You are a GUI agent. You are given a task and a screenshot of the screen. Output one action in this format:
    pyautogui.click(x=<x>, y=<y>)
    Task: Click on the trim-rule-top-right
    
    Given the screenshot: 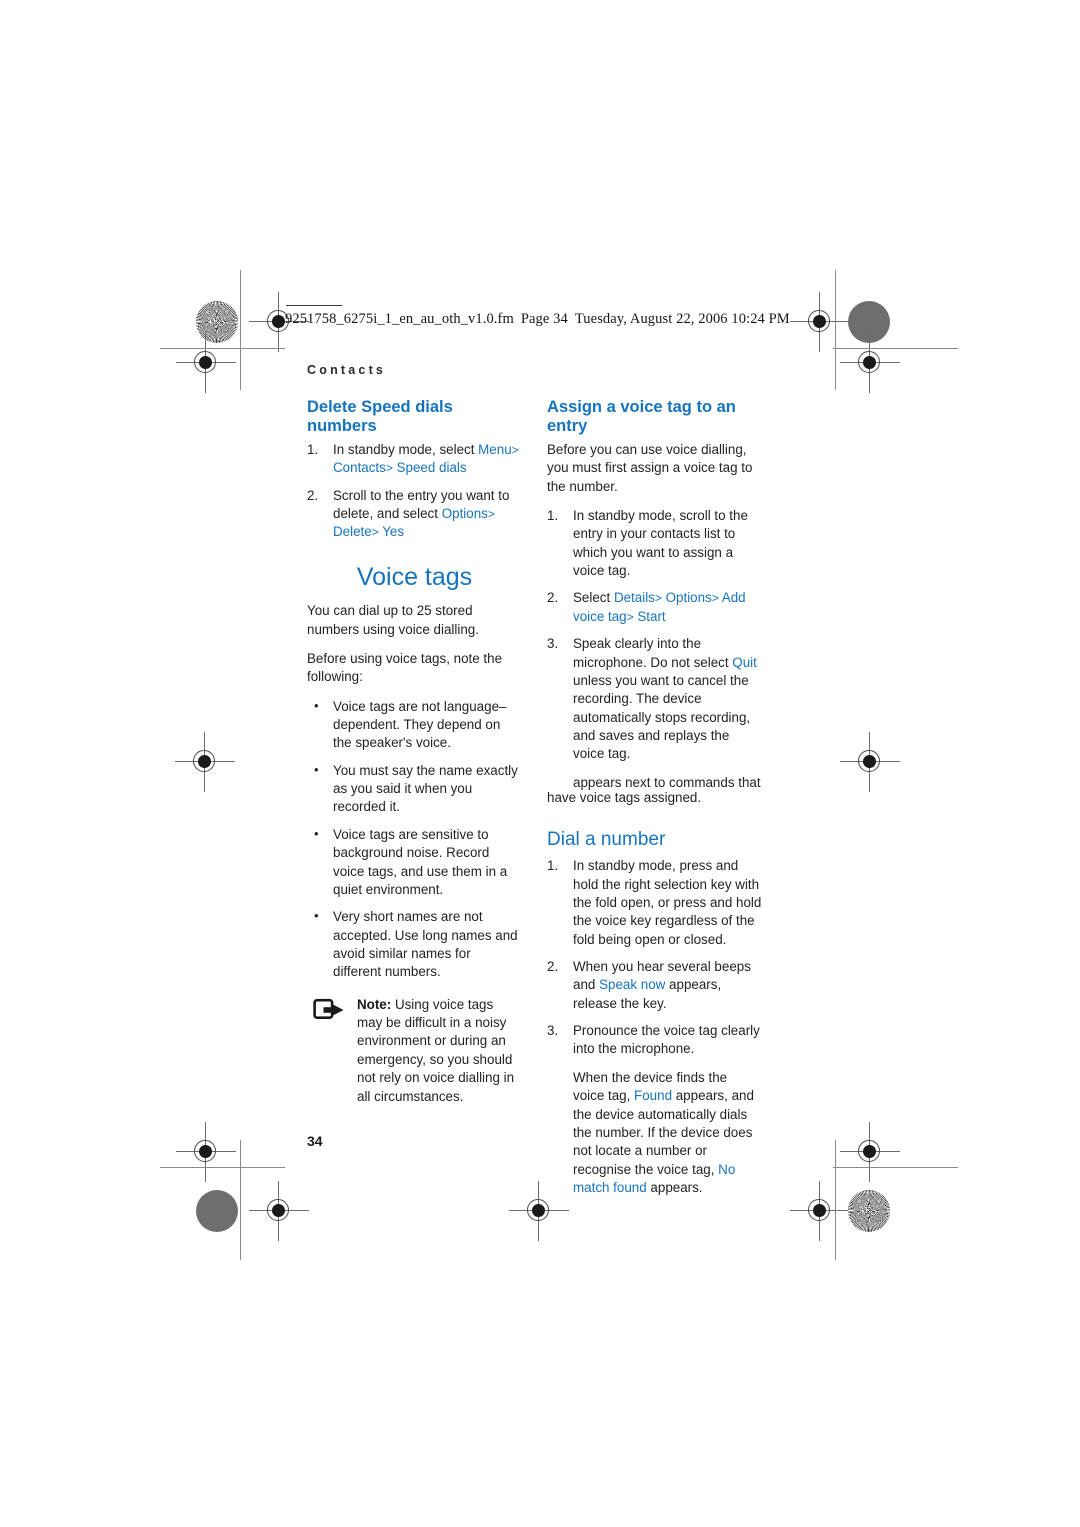 What is the action you would take?
    pyautogui.click(x=895, y=348)
    